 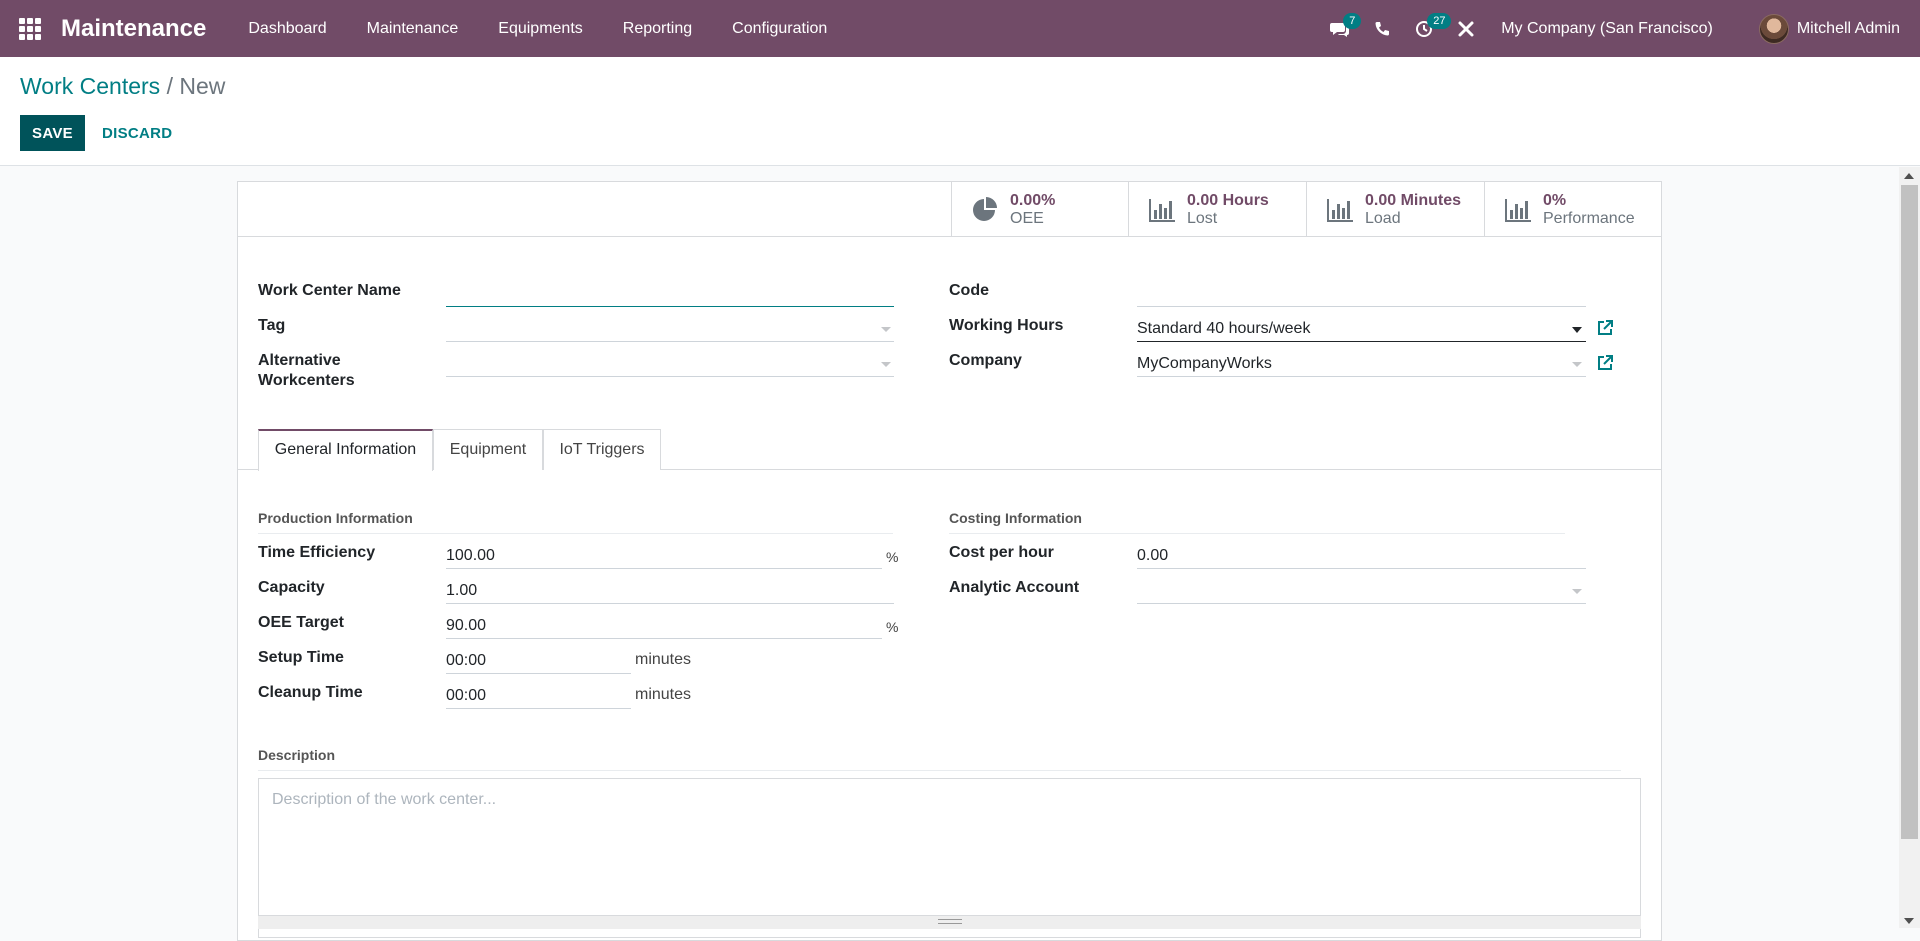 What do you see at coordinates (1361, 328) in the screenshot?
I see `working-hours-input: Standard 40 hours/week` at bounding box center [1361, 328].